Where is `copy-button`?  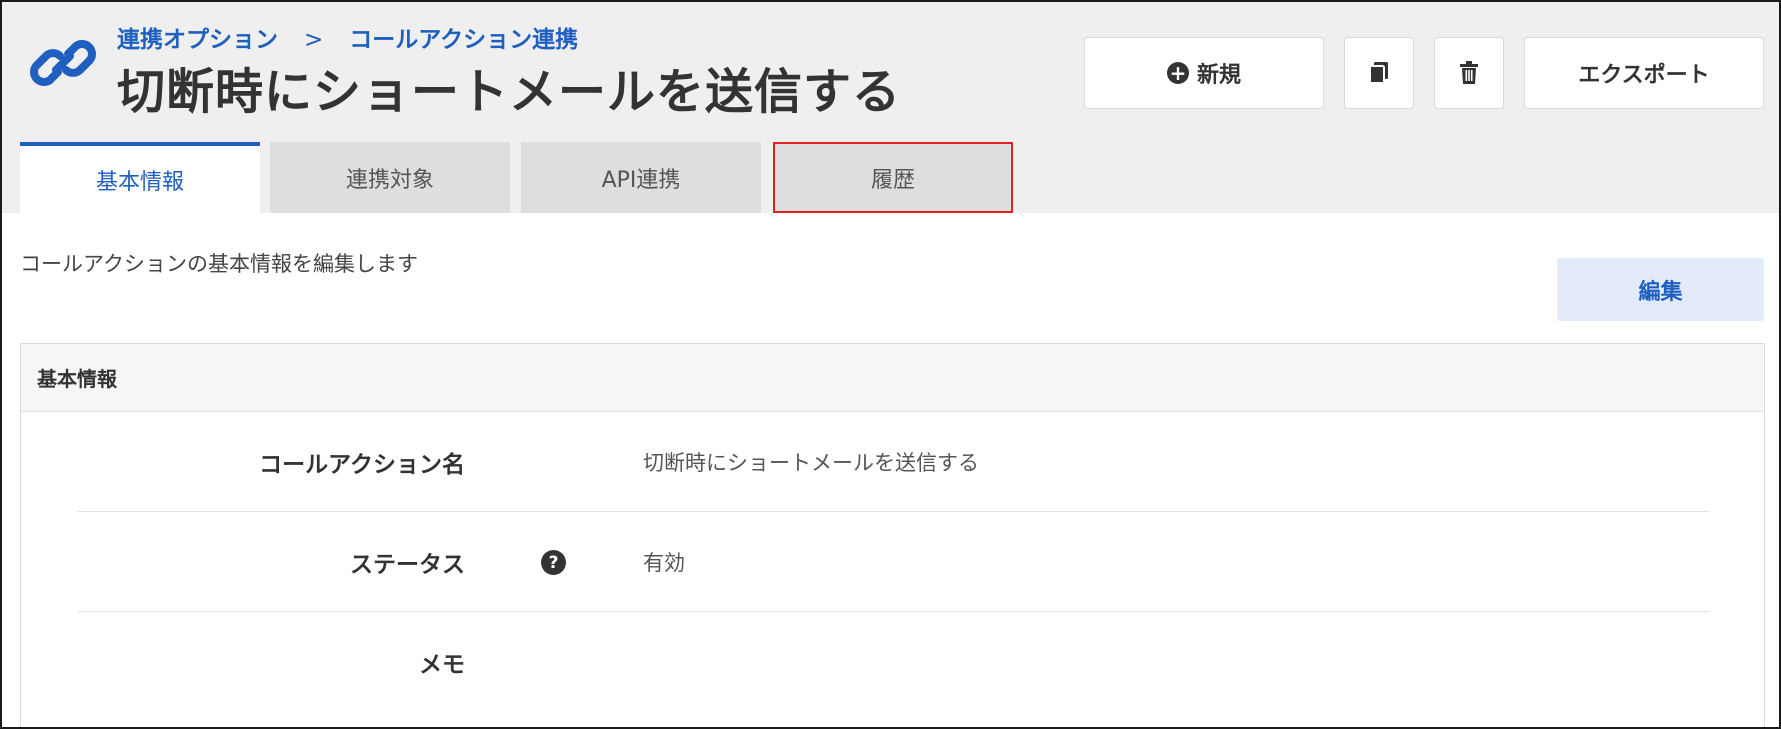
copy-button is located at coordinates (1379, 73).